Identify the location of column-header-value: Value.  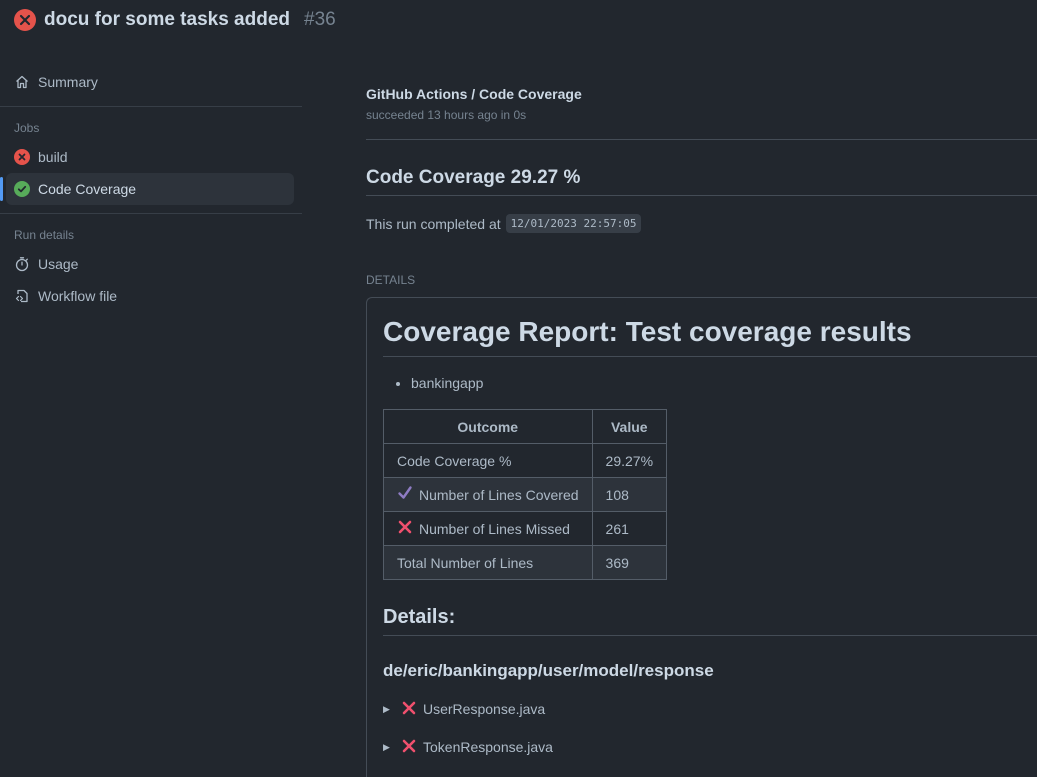
(629, 426).